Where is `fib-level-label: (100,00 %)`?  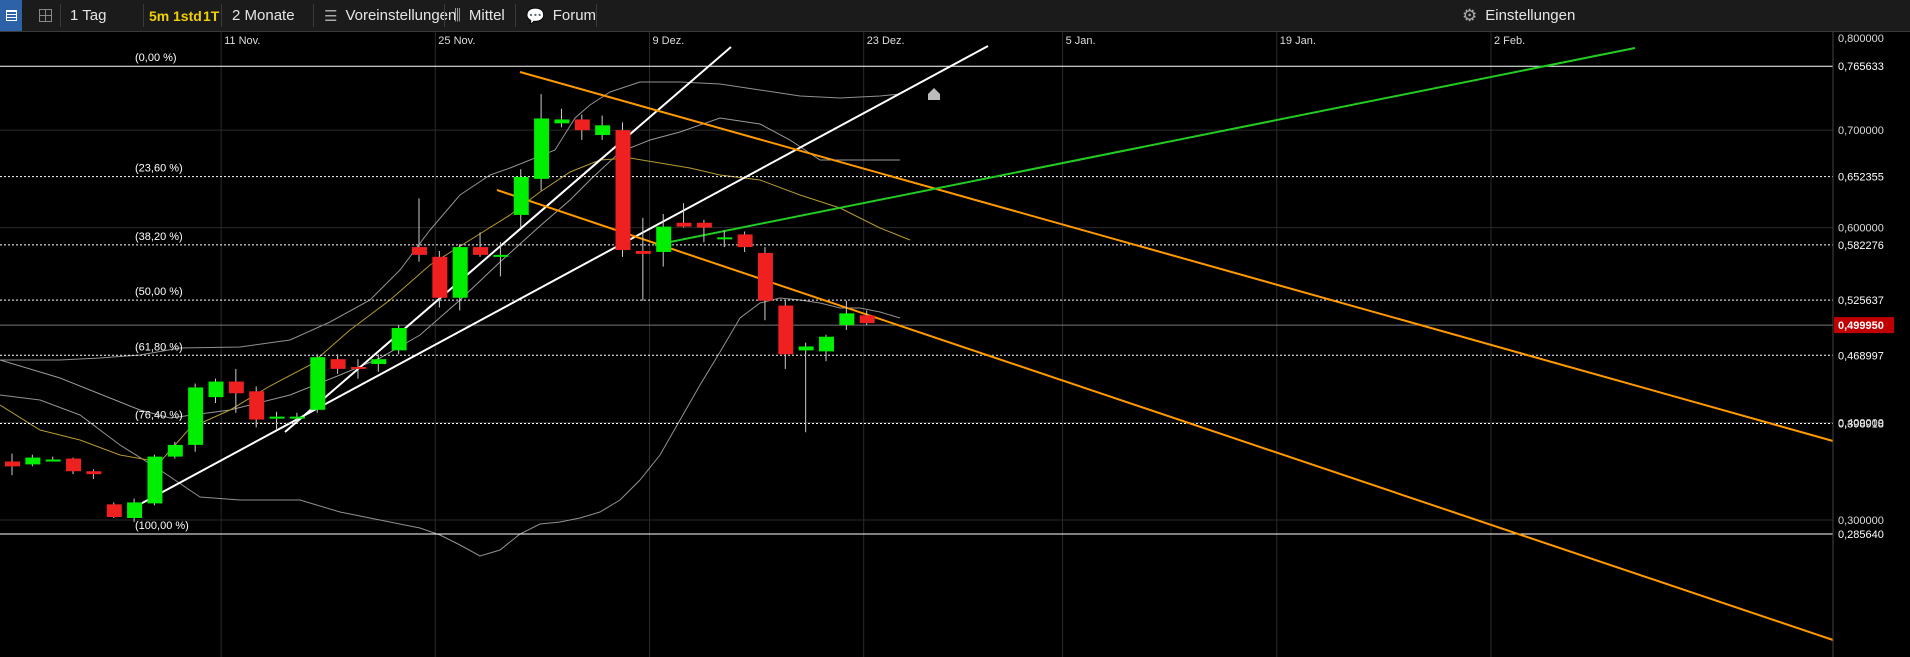
fib-level-label: (100,00 %) is located at coordinates (162, 526).